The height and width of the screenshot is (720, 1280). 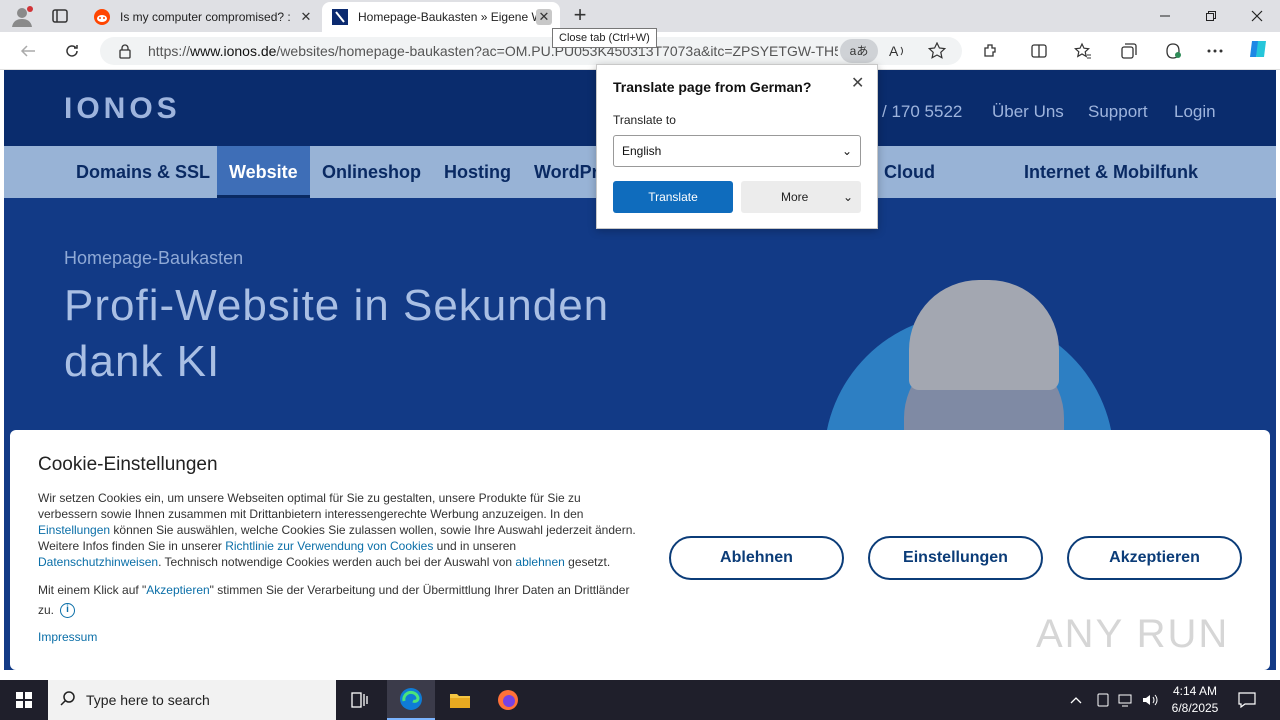 What do you see at coordinates (68, 611) in the screenshot?
I see `info-icon: i` at bounding box center [68, 611].